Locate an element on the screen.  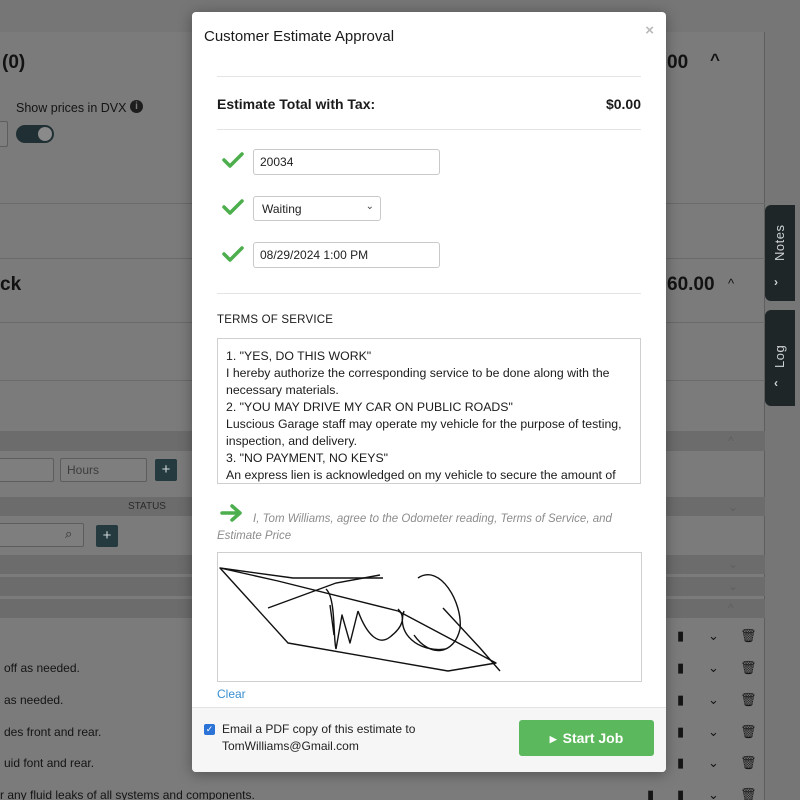
bg-header-count: (0) is located at coordinates (14, 62).